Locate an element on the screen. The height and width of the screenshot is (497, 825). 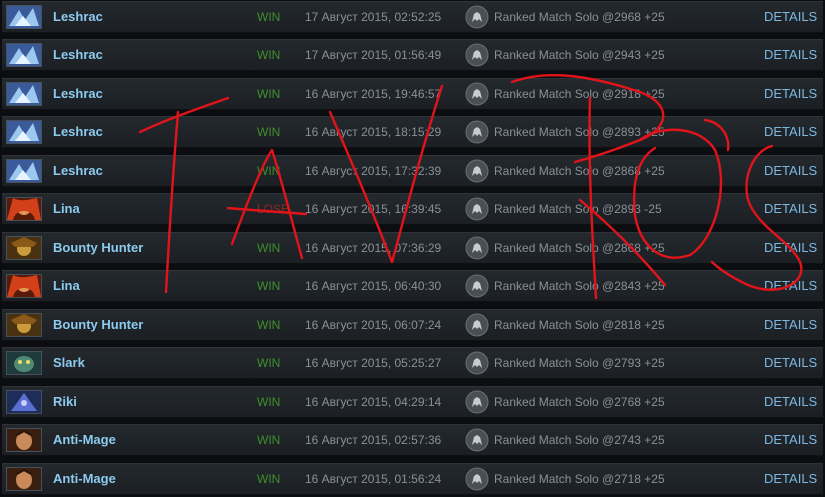
hero-name: Slark is located at coordinates (69, 362).